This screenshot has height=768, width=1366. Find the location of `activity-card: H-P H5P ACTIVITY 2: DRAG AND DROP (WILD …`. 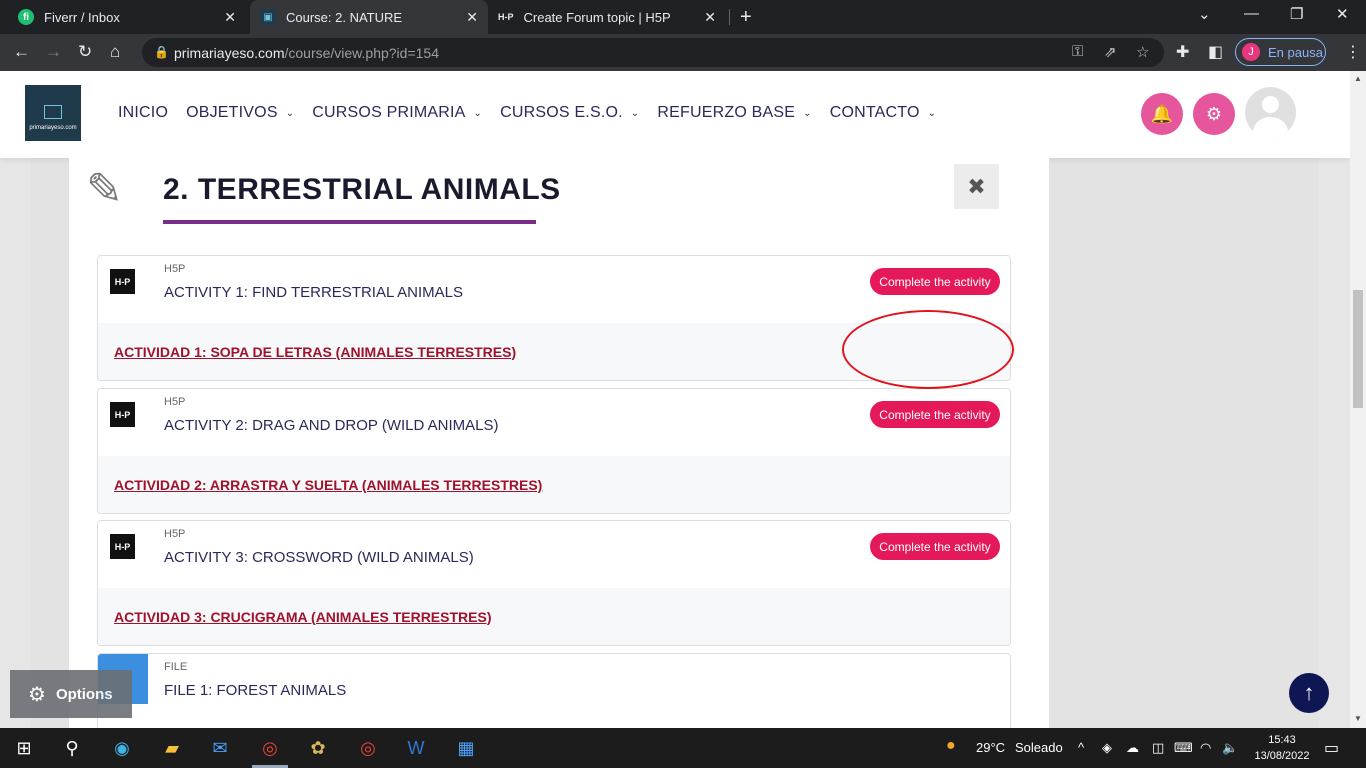

activity-card: H-P H5P ACTIVITY 2: DRAG AND DROP (WILD … is located at coordinates (554, 451).